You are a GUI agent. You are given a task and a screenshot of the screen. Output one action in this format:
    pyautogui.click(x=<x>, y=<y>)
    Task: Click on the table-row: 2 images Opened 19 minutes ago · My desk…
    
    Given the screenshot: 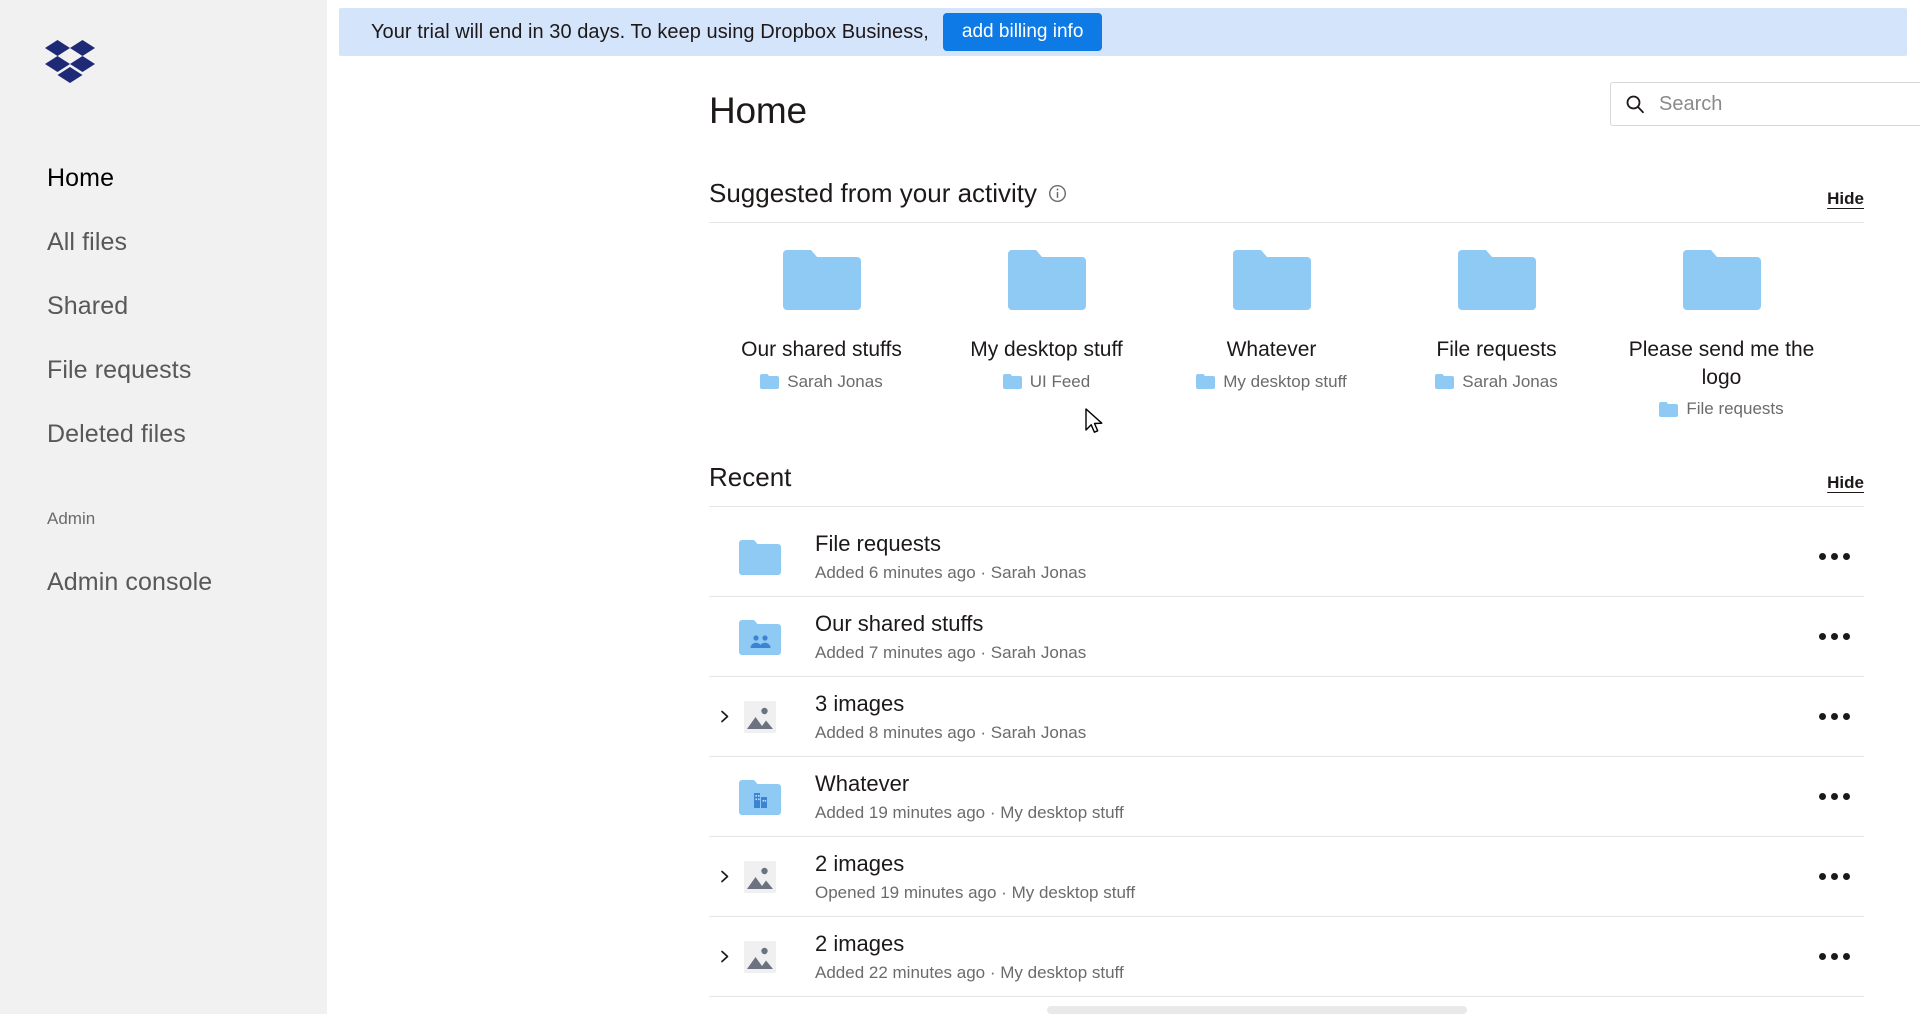 What is the action you would take?
    pyautogui.click(x=1286, y=877)
    